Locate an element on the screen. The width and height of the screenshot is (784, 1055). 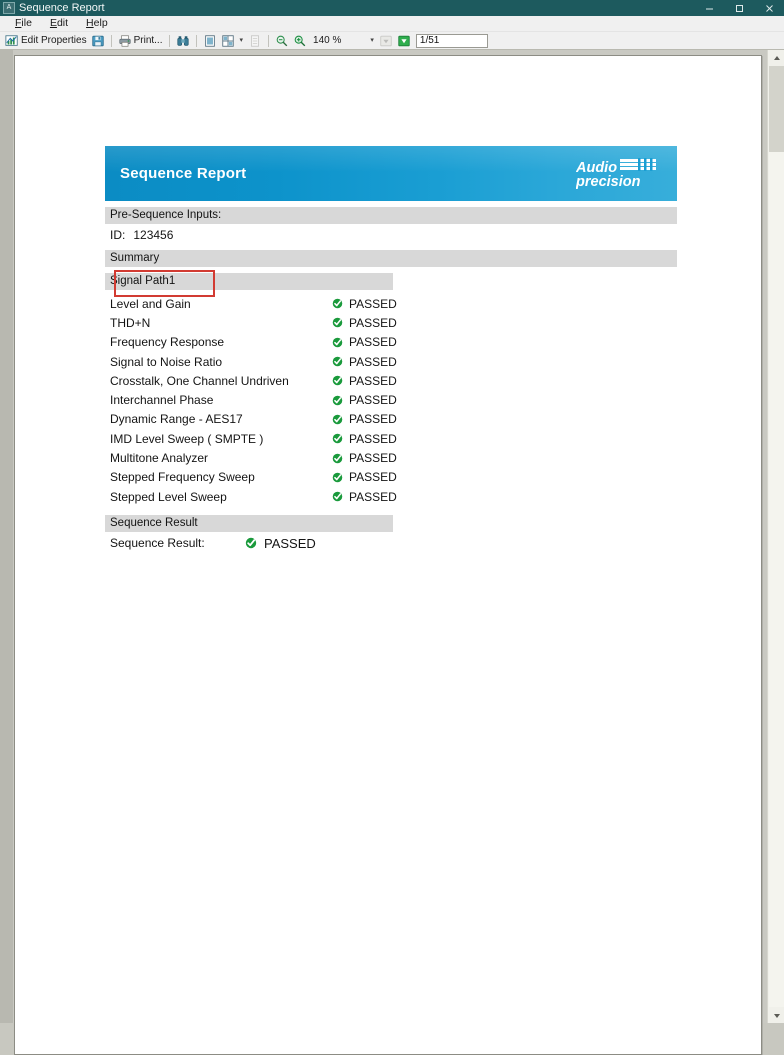
scroll-thumb is located at coordinates (776, 109).